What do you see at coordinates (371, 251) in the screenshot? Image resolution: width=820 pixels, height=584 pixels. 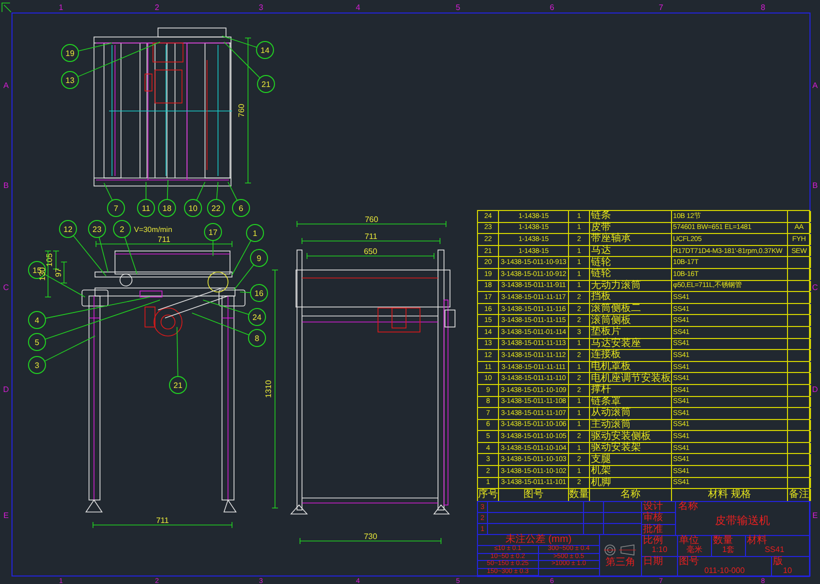 I see `dimension-value: 650` at bounding box center [371, 251].